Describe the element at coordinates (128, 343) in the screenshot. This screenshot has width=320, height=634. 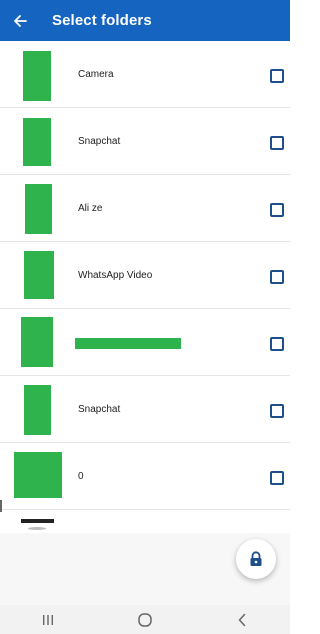
I see `redacted-folder-name` at that location.